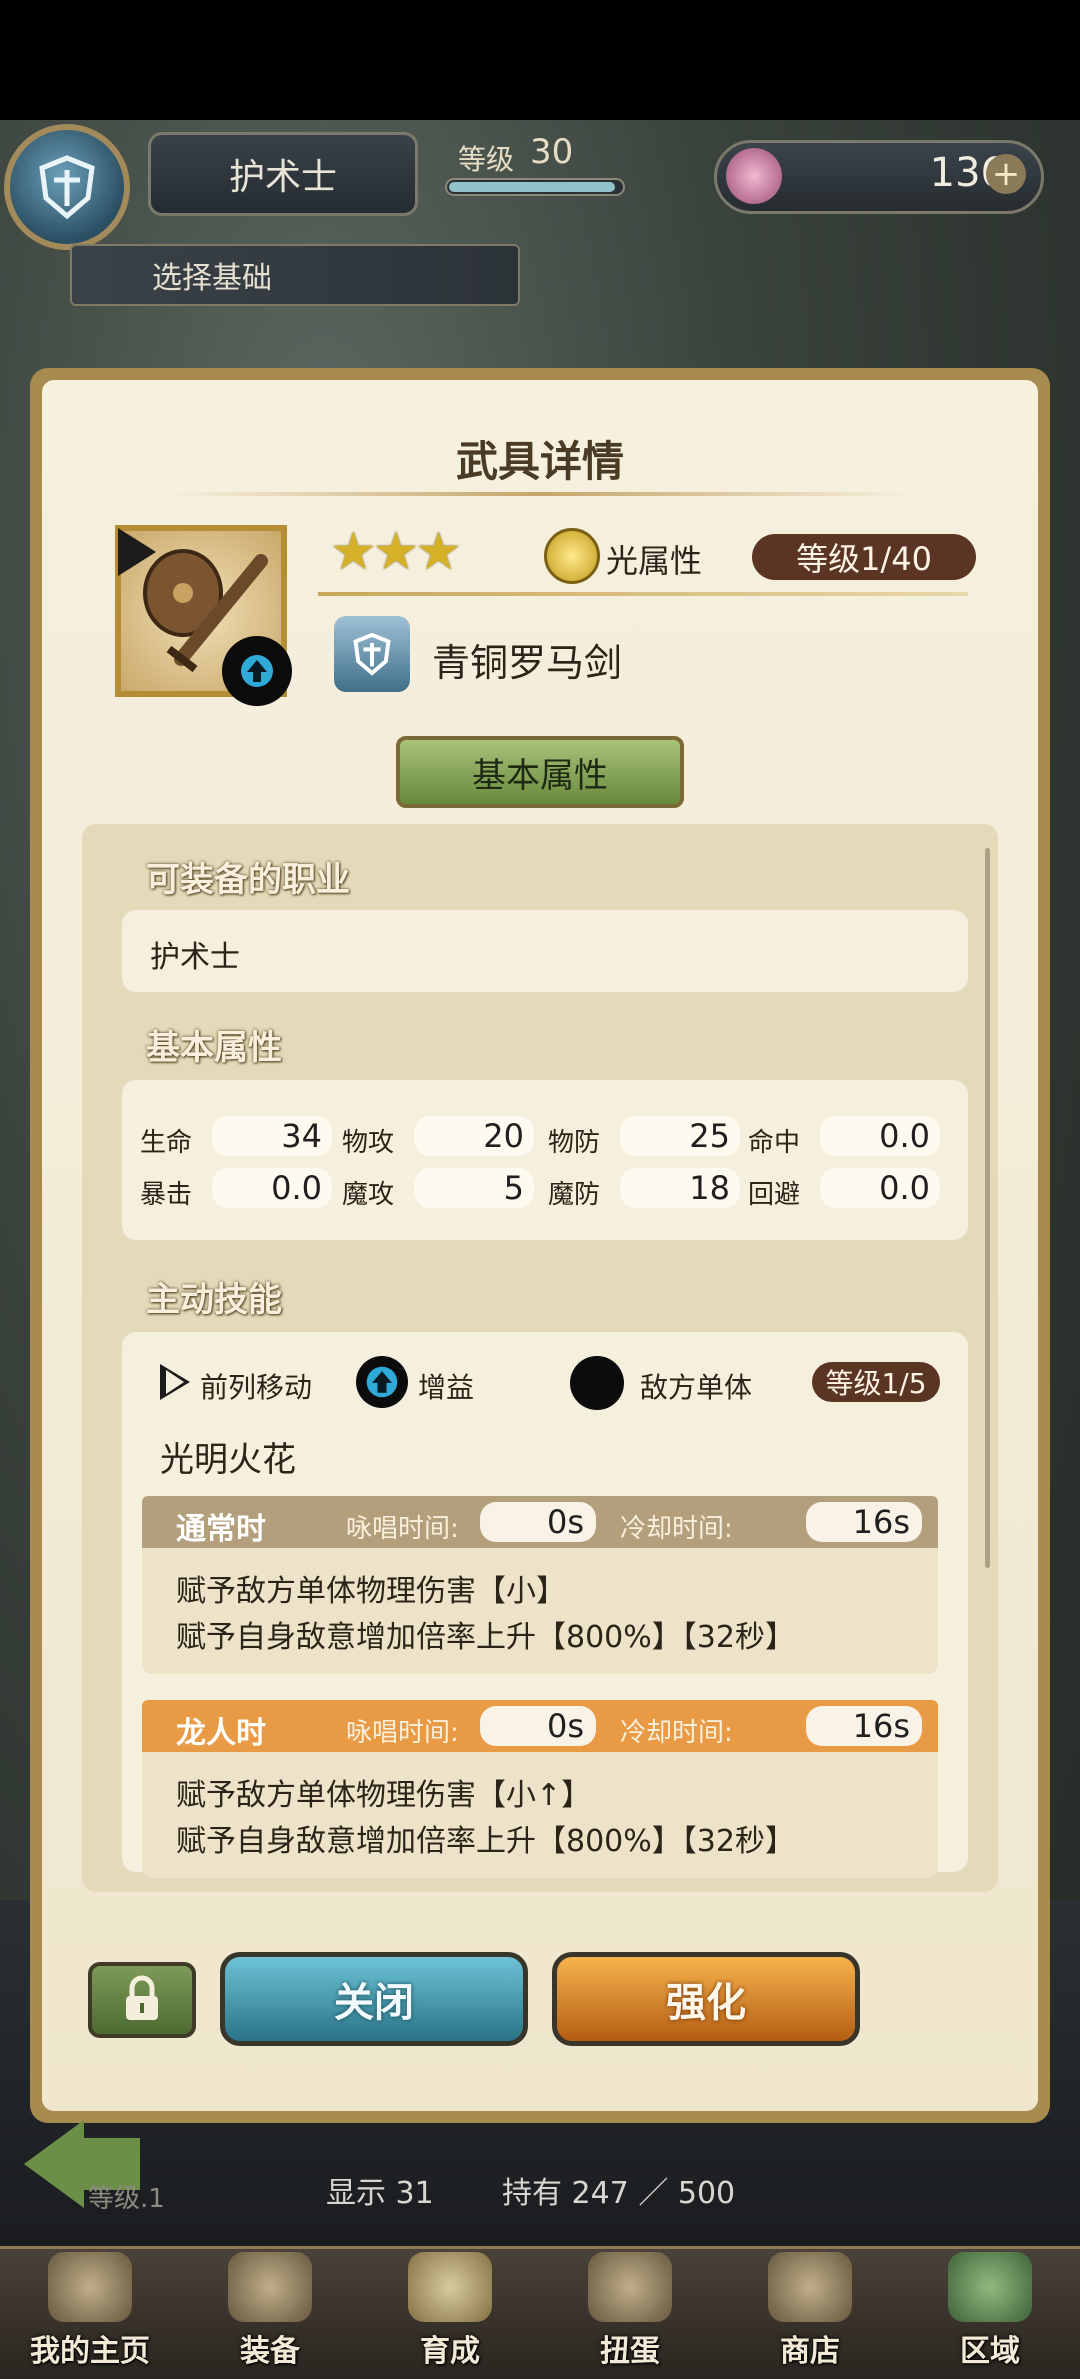 The height and width of the screenshot is (2379, 1080). Describe the element at coordinates (295, 275) in the screenshot. I see `select-base-label: 选择基础` at that location.